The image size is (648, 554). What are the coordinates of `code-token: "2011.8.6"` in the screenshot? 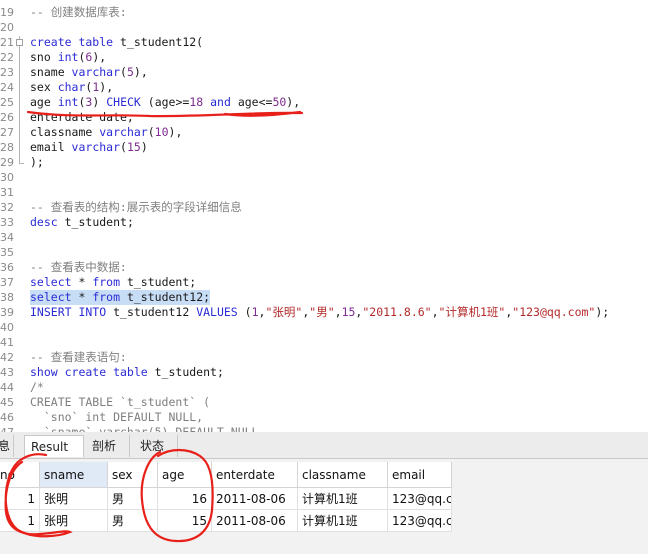 It's located at (397, 312).